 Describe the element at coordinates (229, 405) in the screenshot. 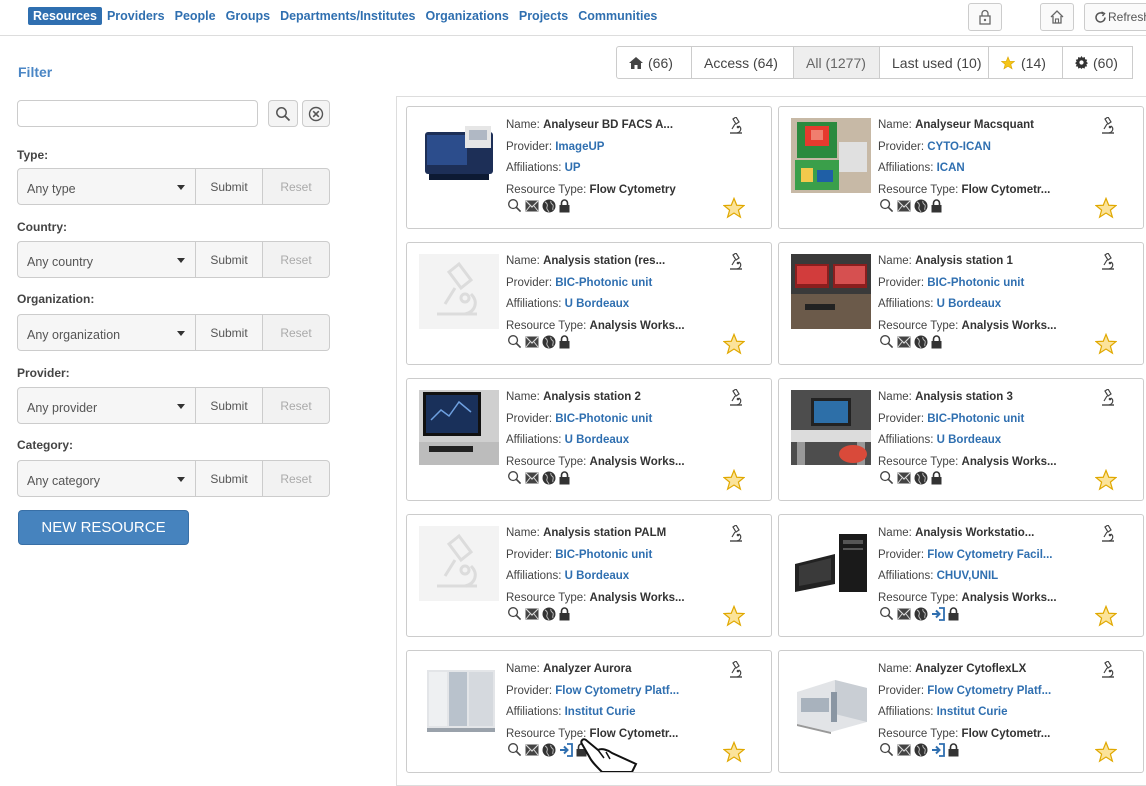

I see `provider-submit-button: Submit` at that location.